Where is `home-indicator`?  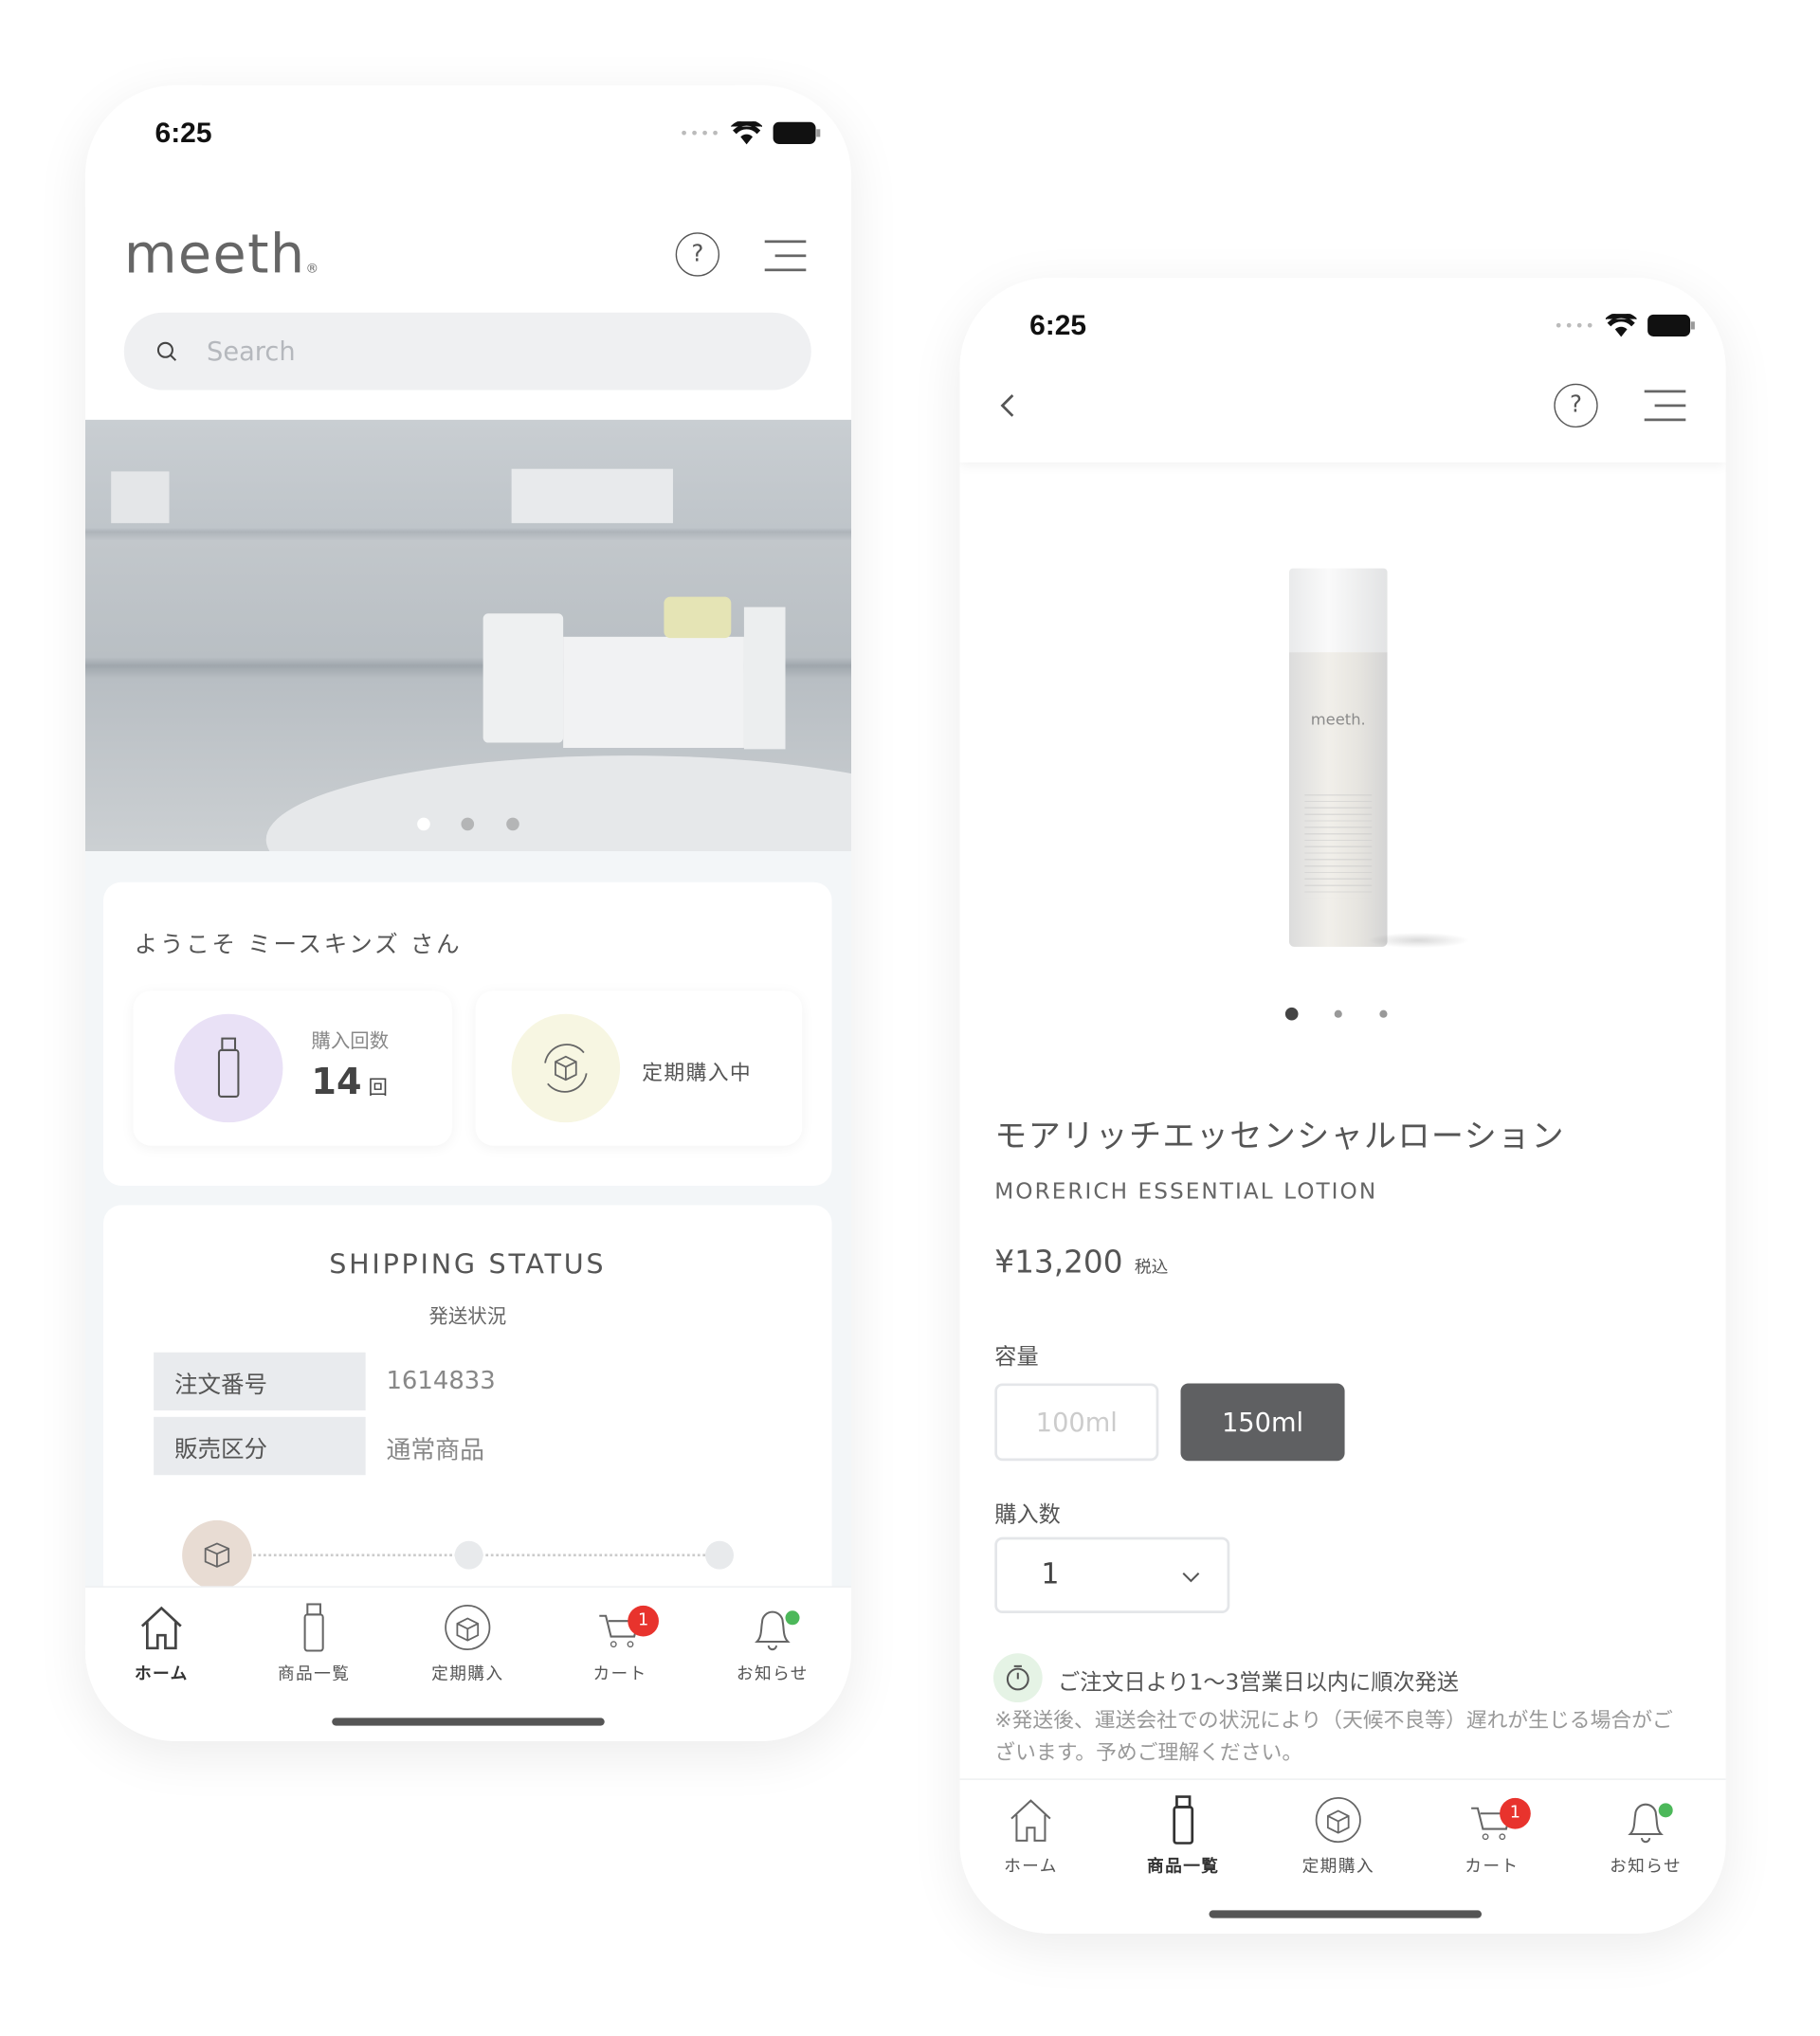
home-indicator is located at coordinates (468, 1722).